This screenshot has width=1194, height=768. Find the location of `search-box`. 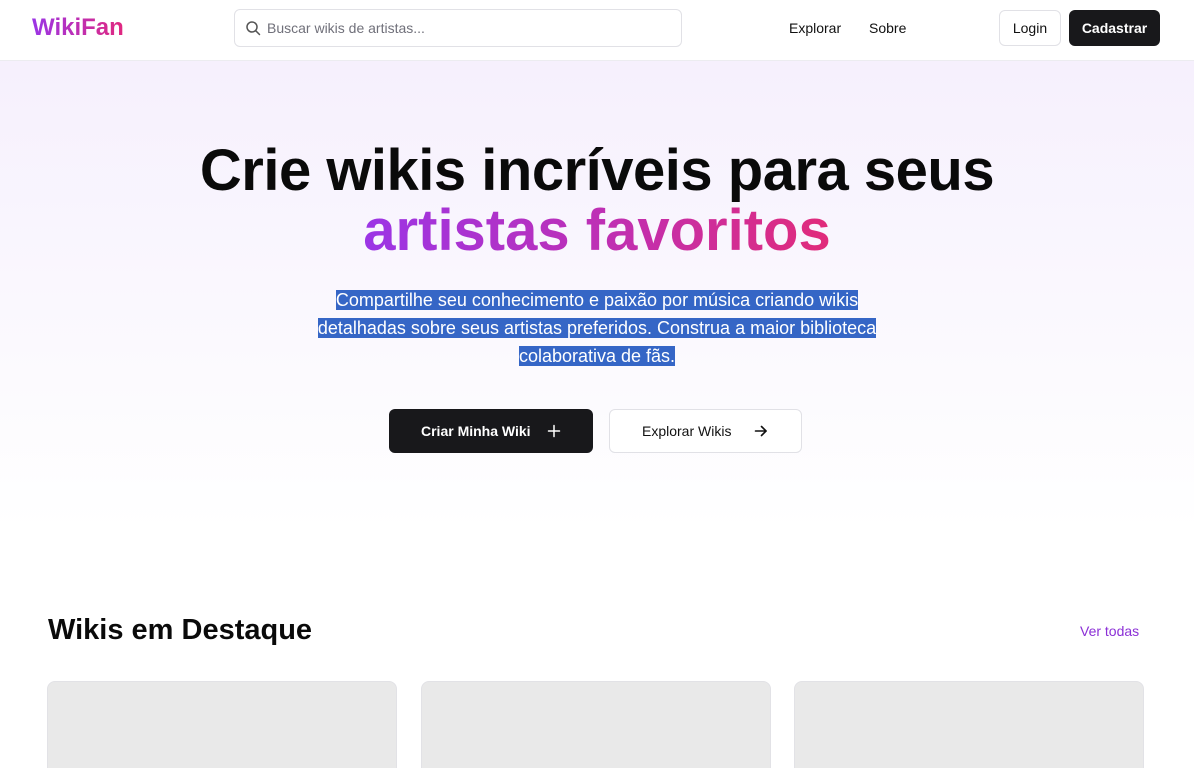

search-box is located at coordinates (458, 28).